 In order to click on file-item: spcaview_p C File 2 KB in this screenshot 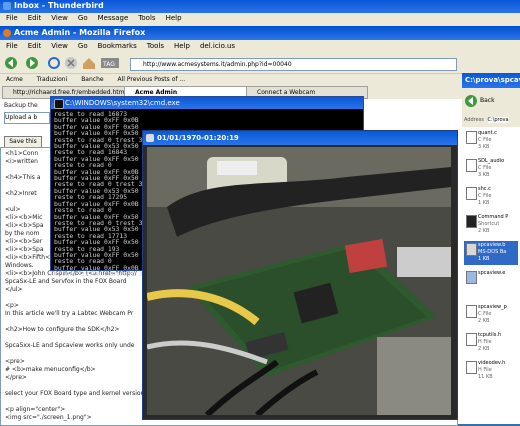, I will do `click(491, 315)`.